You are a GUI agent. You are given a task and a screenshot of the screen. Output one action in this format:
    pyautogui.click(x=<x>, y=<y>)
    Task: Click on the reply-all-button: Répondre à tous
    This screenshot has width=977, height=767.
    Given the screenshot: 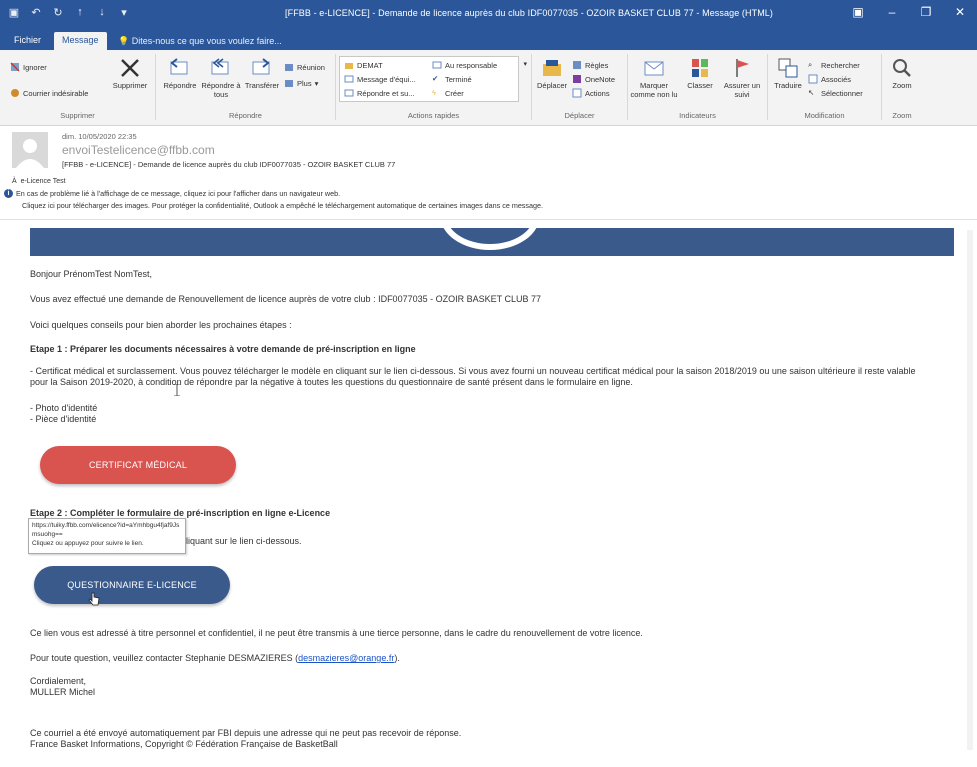 What is the action you would take?
    pyautogui.click(x=221, y=77)
    